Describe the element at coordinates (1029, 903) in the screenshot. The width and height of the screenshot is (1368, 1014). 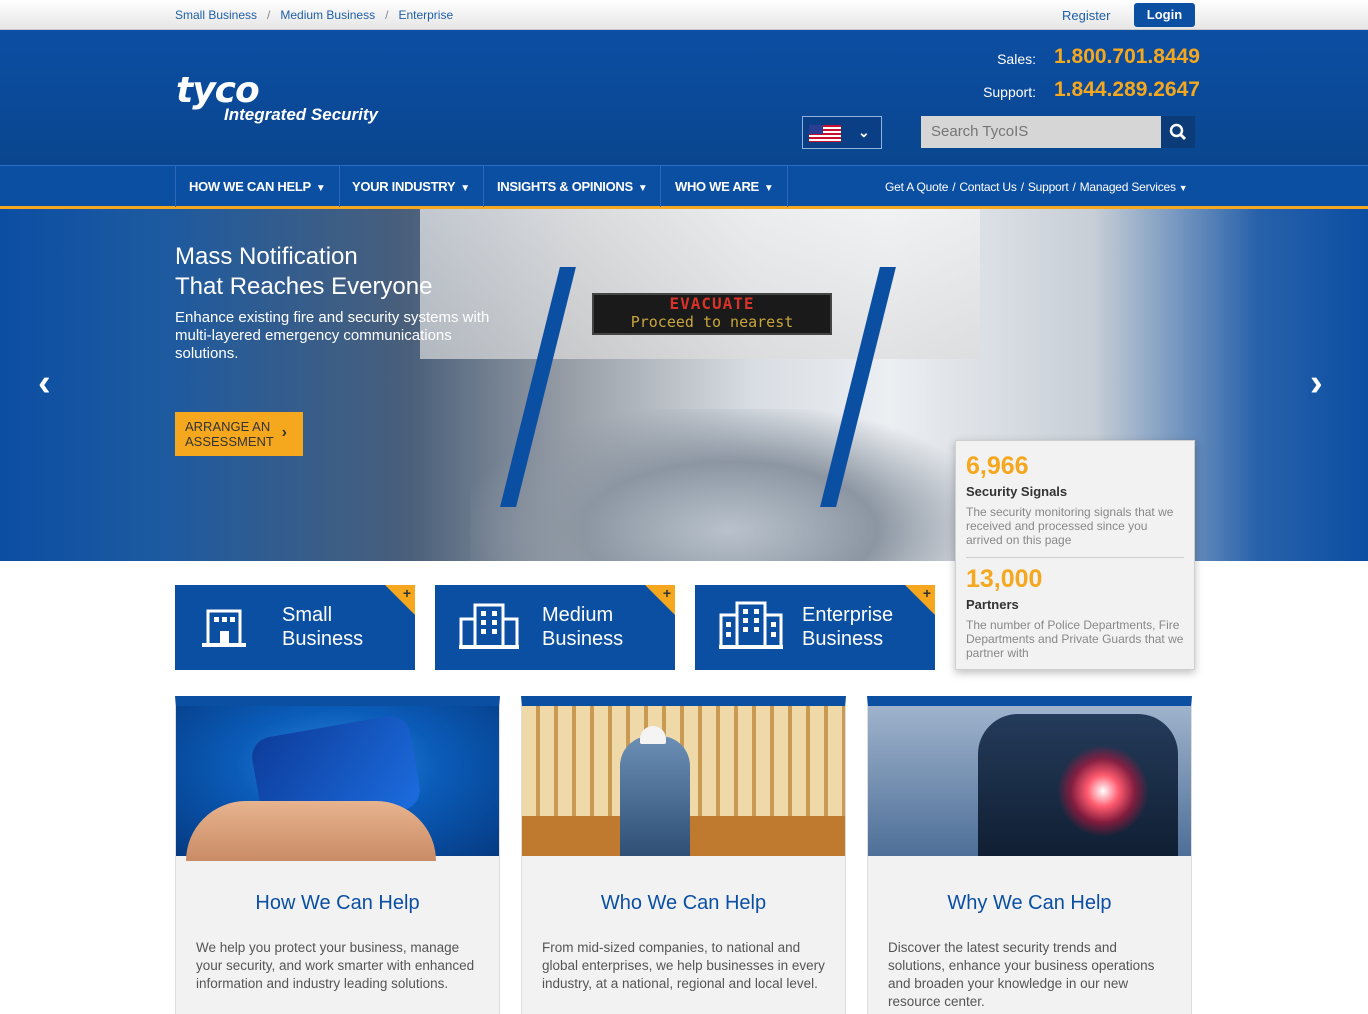
I see `card-title: Why We Can Help` at that location.